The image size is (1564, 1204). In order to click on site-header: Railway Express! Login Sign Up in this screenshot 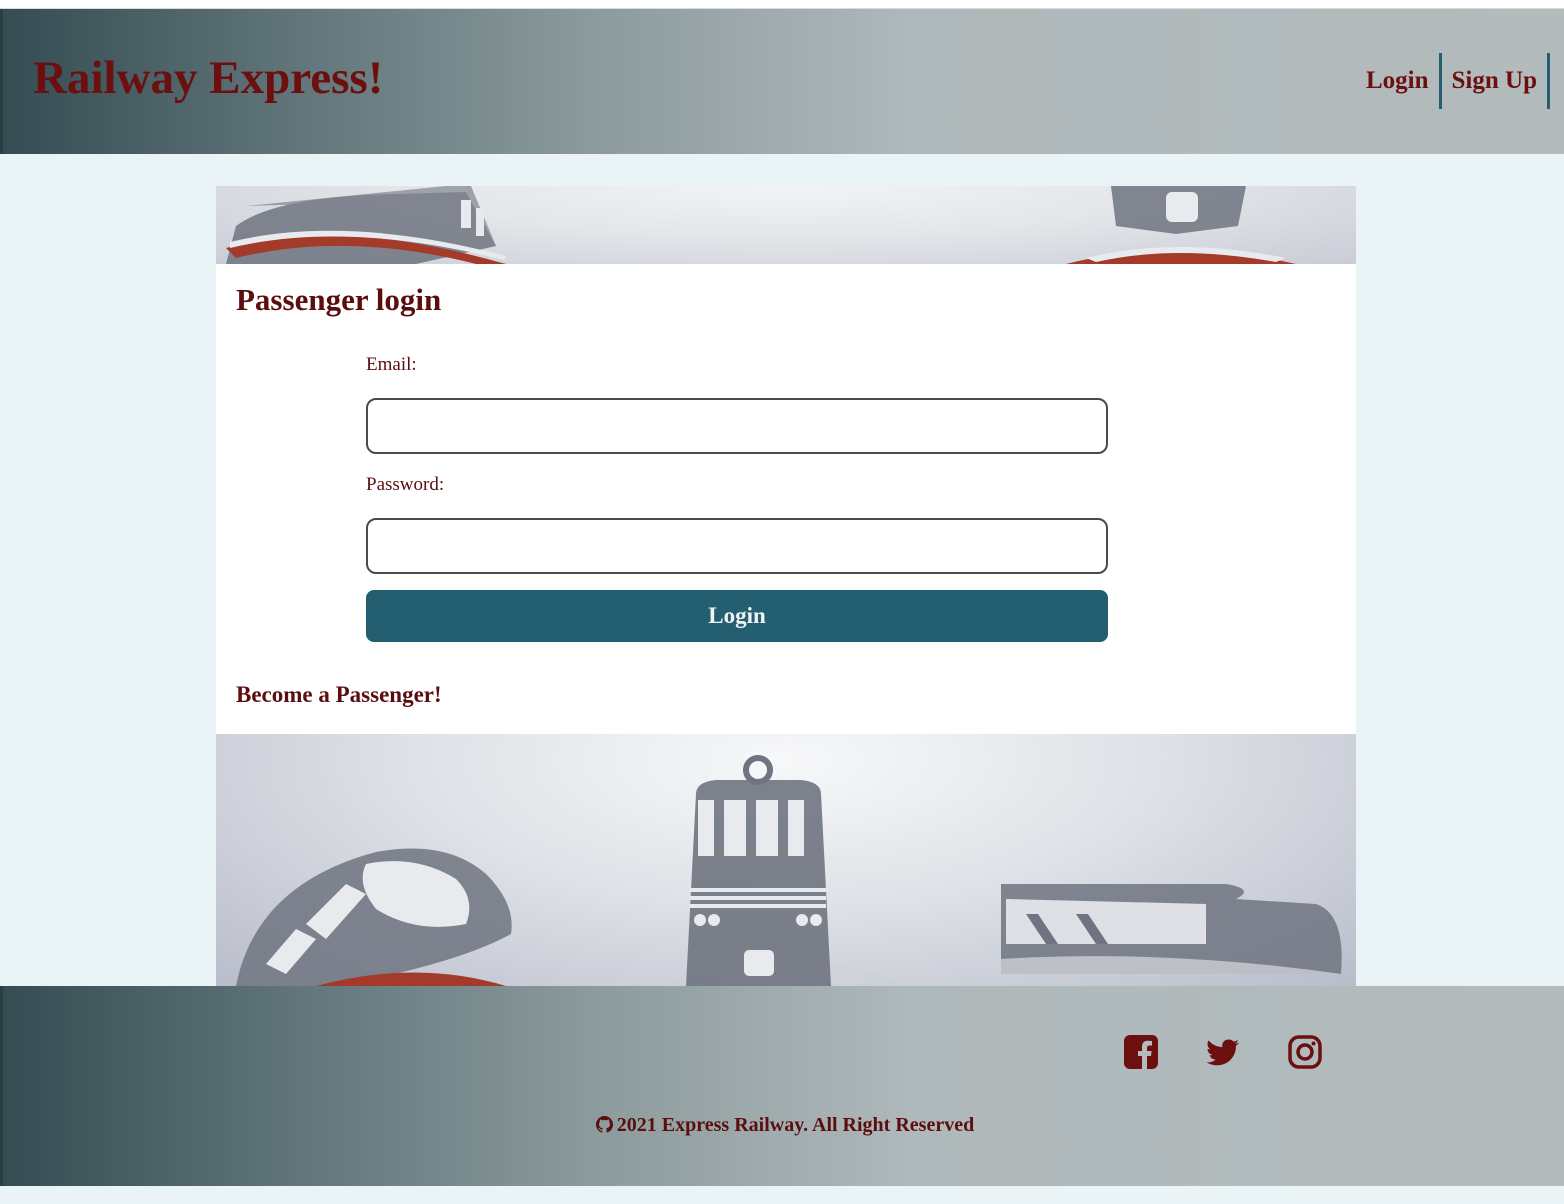, I will do `click(782, 81)`.